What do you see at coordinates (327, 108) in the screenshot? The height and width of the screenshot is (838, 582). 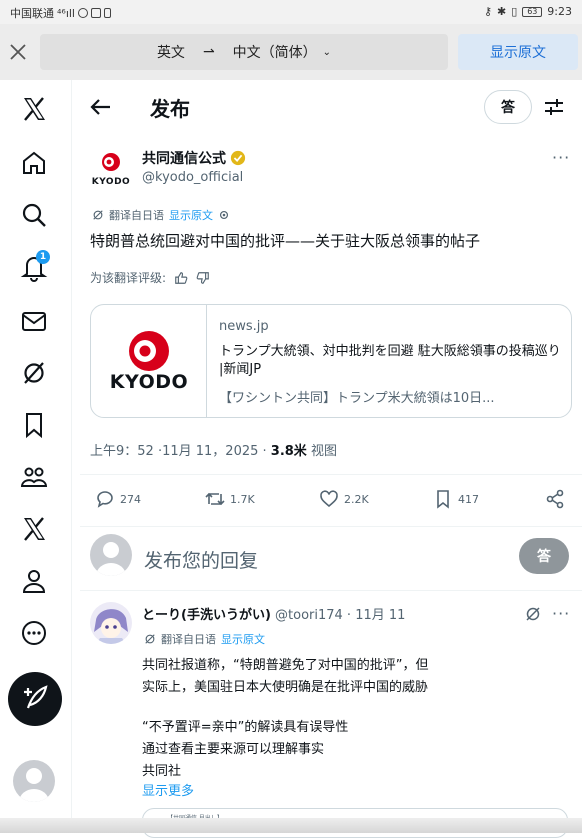 I see `main-header: 发布 答` at bounding box center [327, 108].